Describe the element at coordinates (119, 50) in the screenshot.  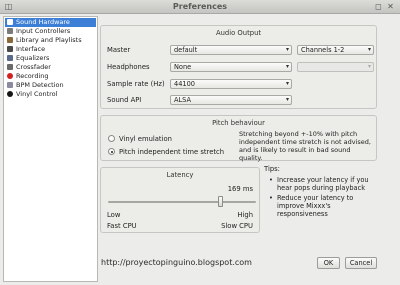
I see `master-label: Master` at that location.